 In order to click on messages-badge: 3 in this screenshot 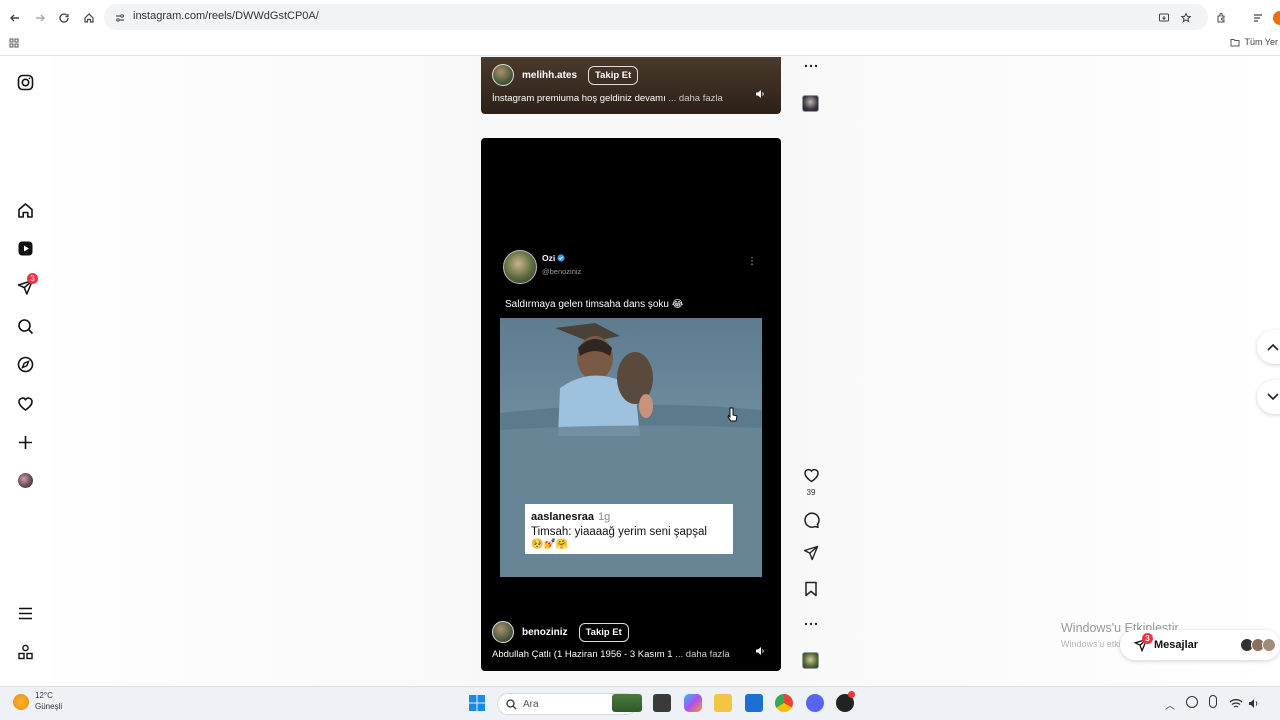, I will do `click(1147, 638)`.